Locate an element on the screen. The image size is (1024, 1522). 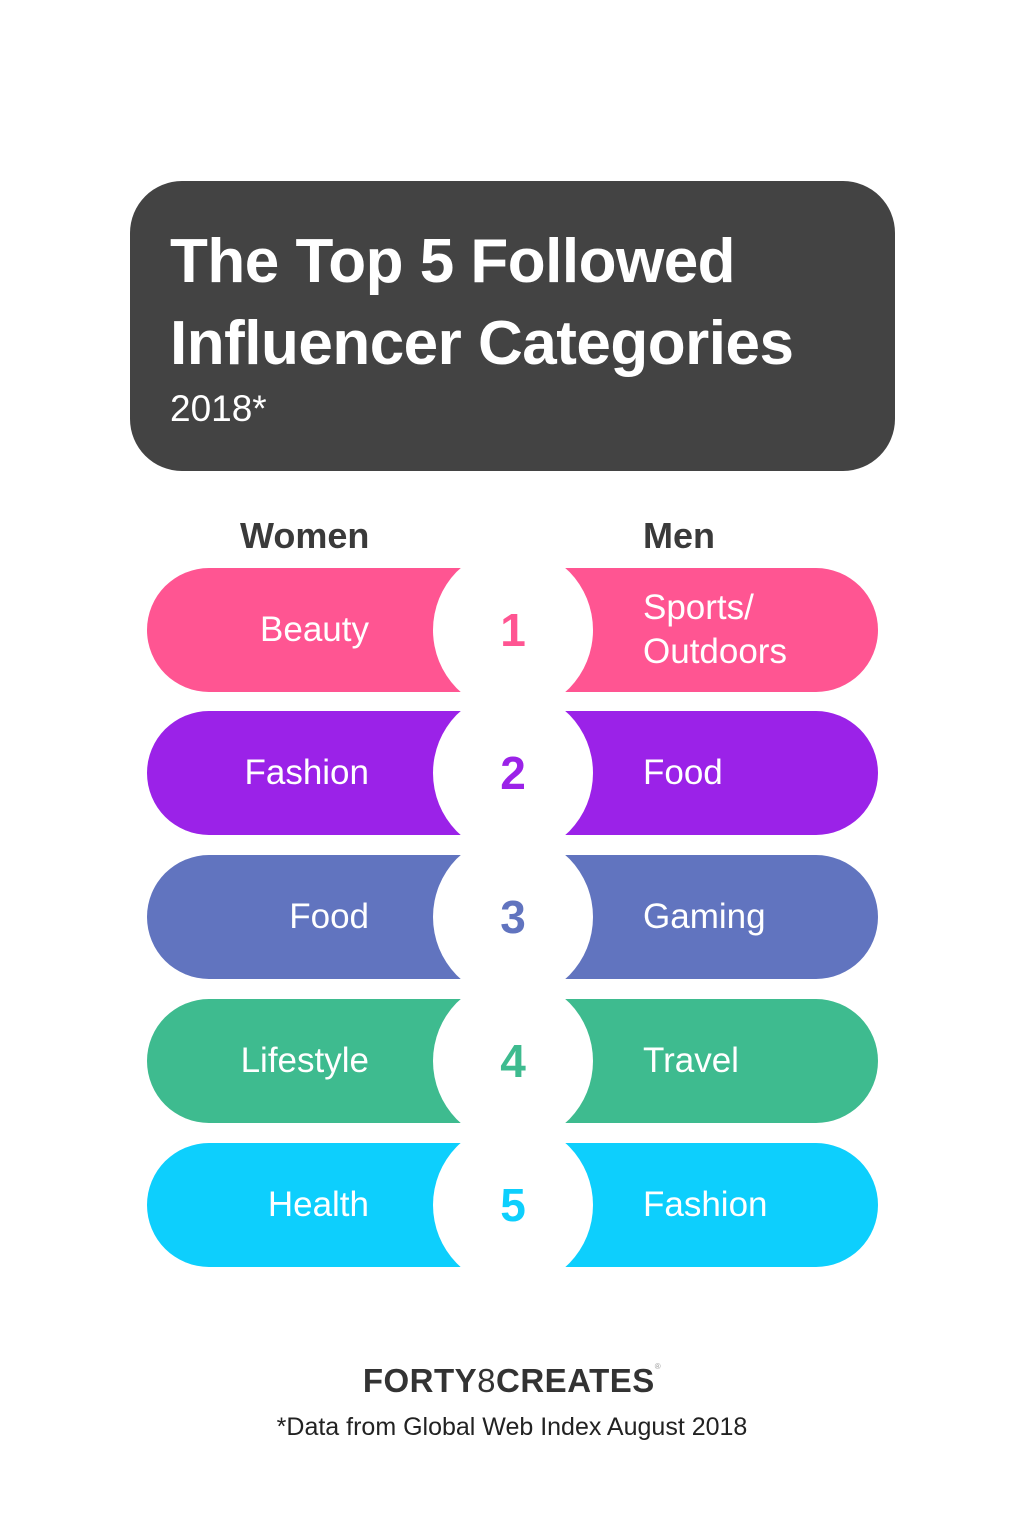
men-category-line-2: Outdoors is located at coordinates (715, 651).